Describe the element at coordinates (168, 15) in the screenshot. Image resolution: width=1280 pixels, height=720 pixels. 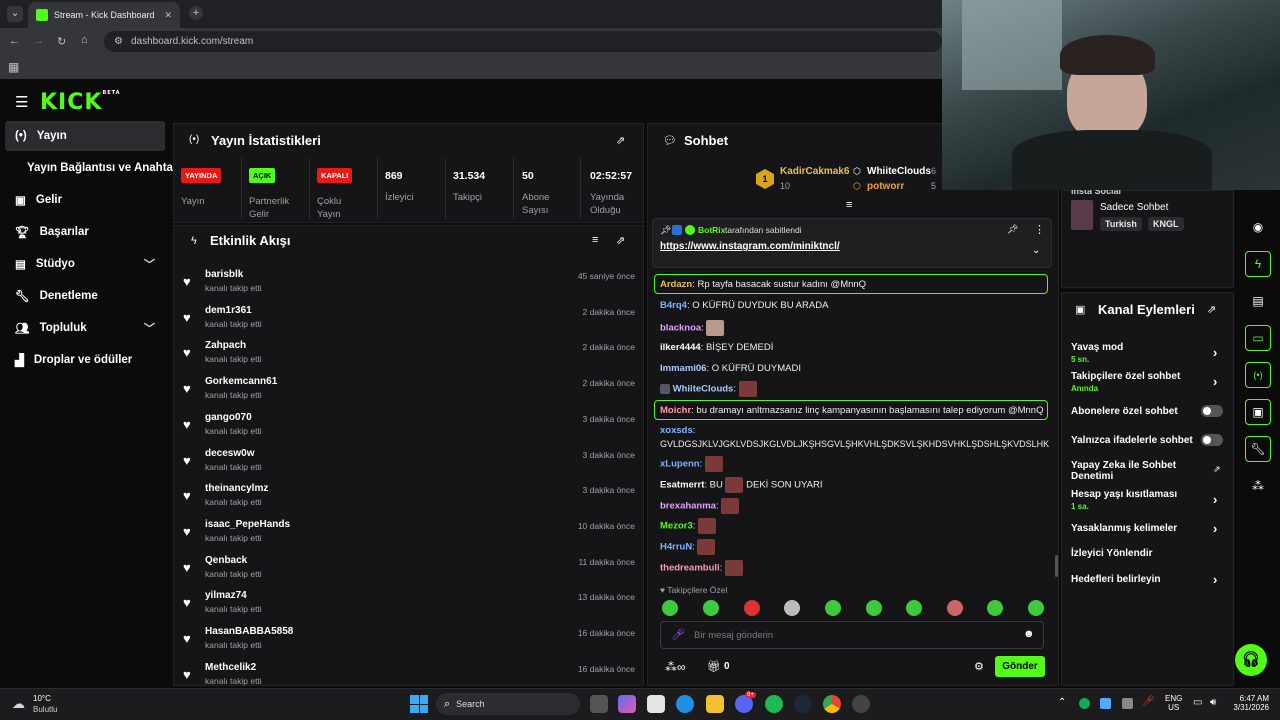
I see `close-icon: ✕` at that location.